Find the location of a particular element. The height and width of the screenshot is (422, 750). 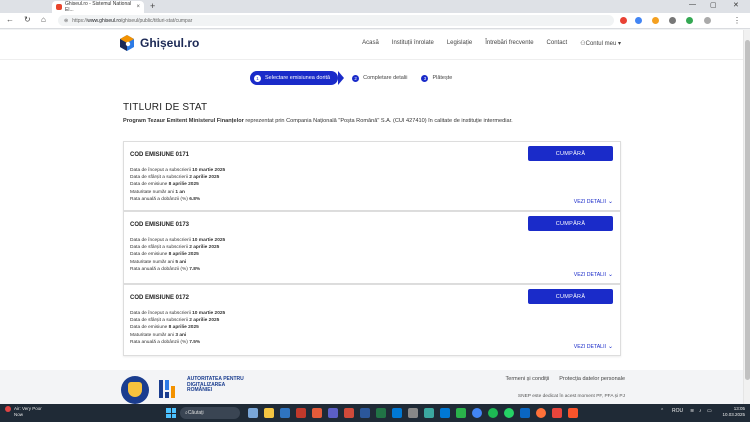

app-red2-icon is located at coordinates (557, 413).